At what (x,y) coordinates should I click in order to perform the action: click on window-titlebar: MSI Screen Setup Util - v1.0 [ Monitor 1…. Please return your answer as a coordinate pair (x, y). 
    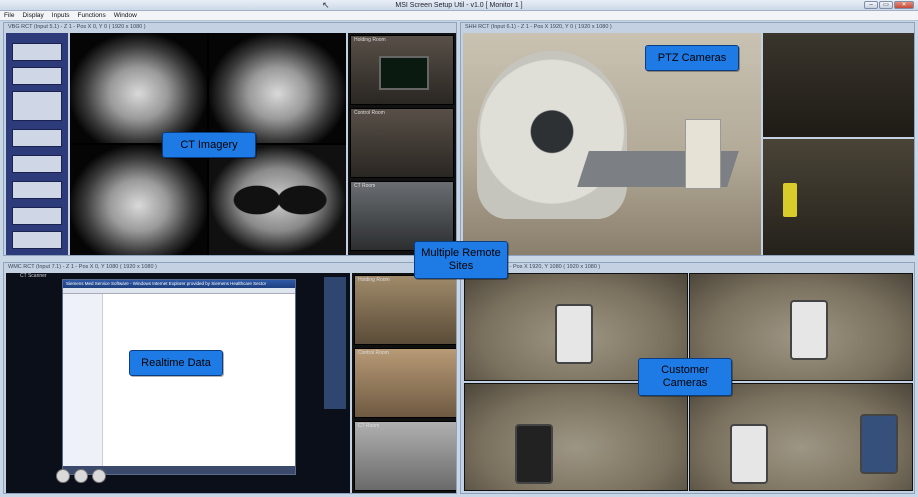
    Looking at the image, I should click on (459, 5).